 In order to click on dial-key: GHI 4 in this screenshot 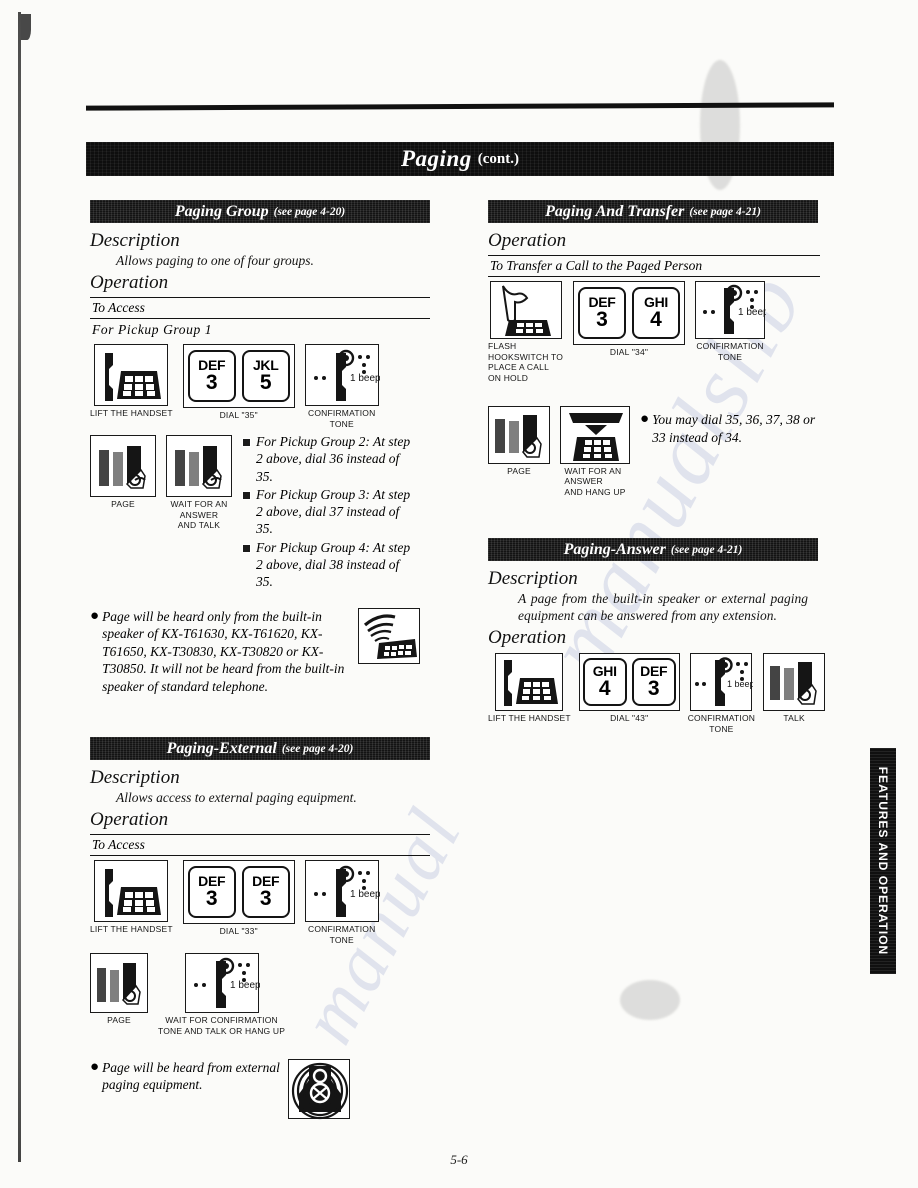, I will do `click(656, 313)`.